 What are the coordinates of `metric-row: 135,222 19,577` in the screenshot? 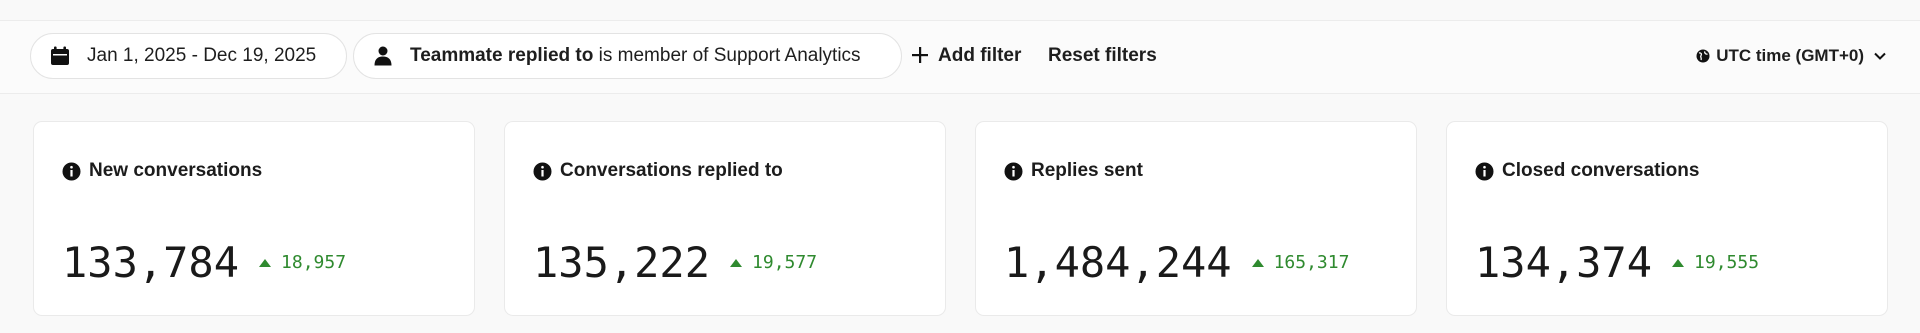 It's located at (675, 262).